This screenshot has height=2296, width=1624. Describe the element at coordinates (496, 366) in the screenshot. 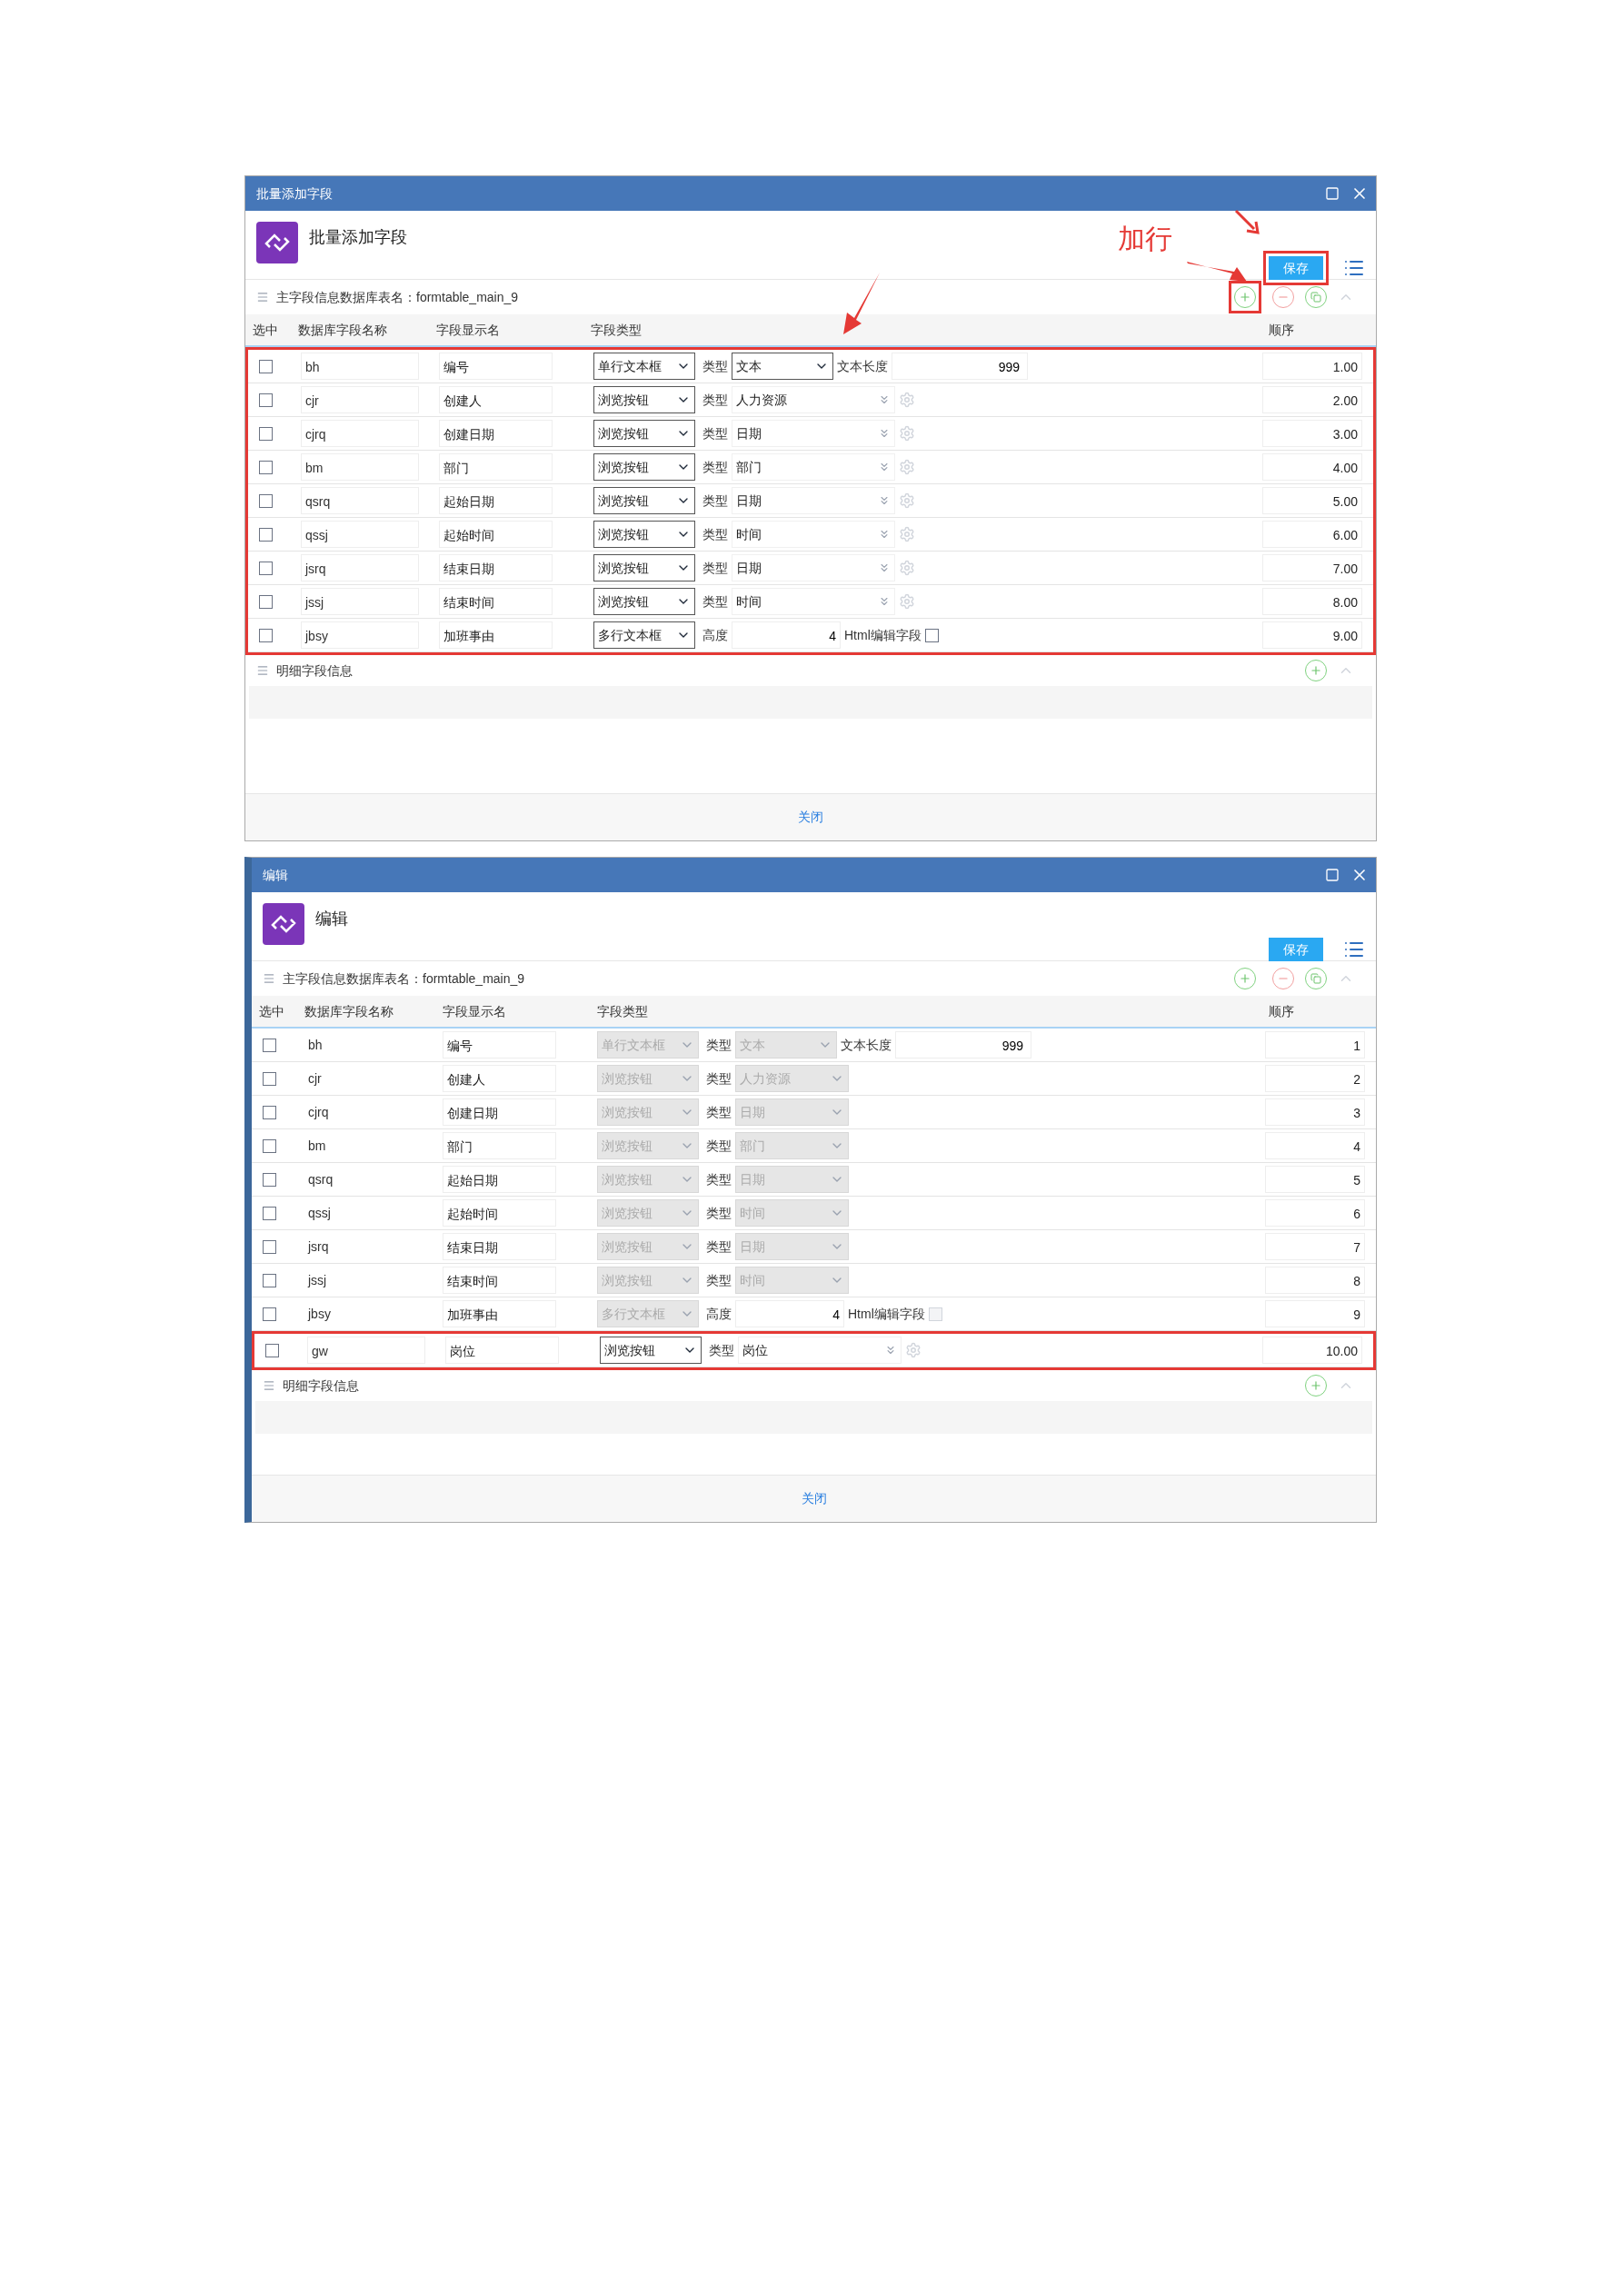

I see `display-name-input: 编号` at that location.